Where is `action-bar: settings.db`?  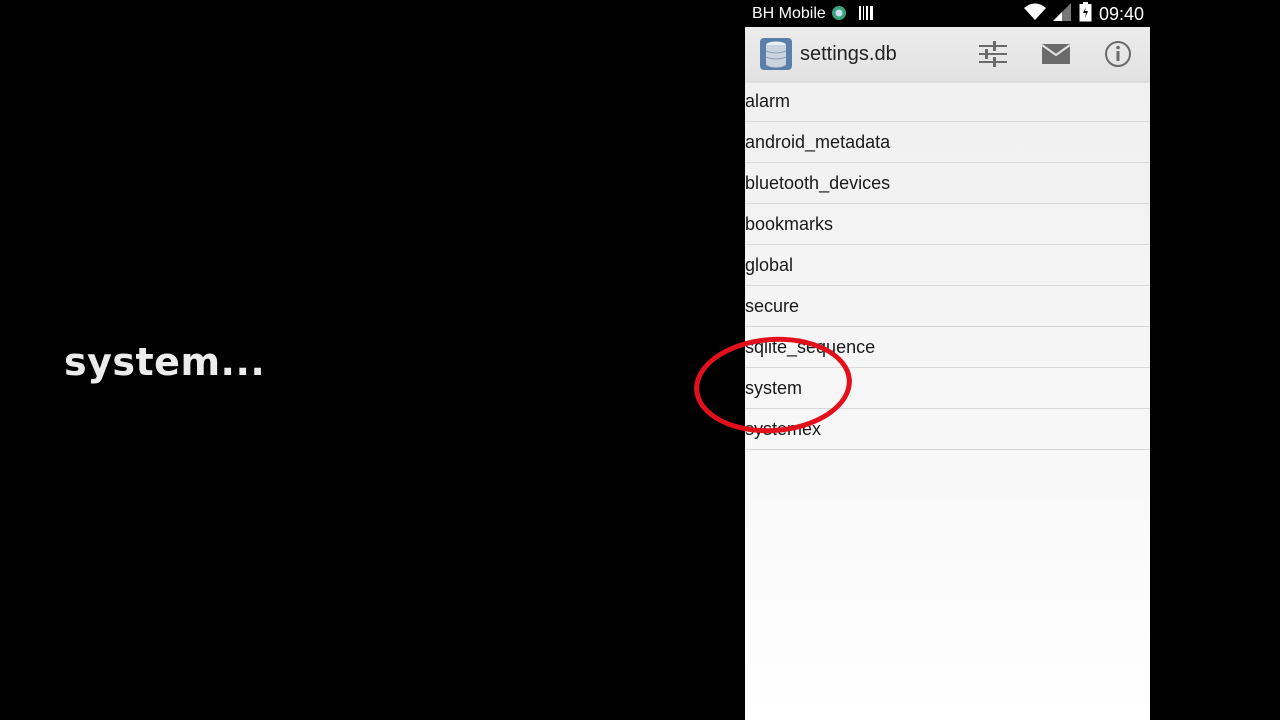
action-bar: settings.db is located at coordinates (947, 54).